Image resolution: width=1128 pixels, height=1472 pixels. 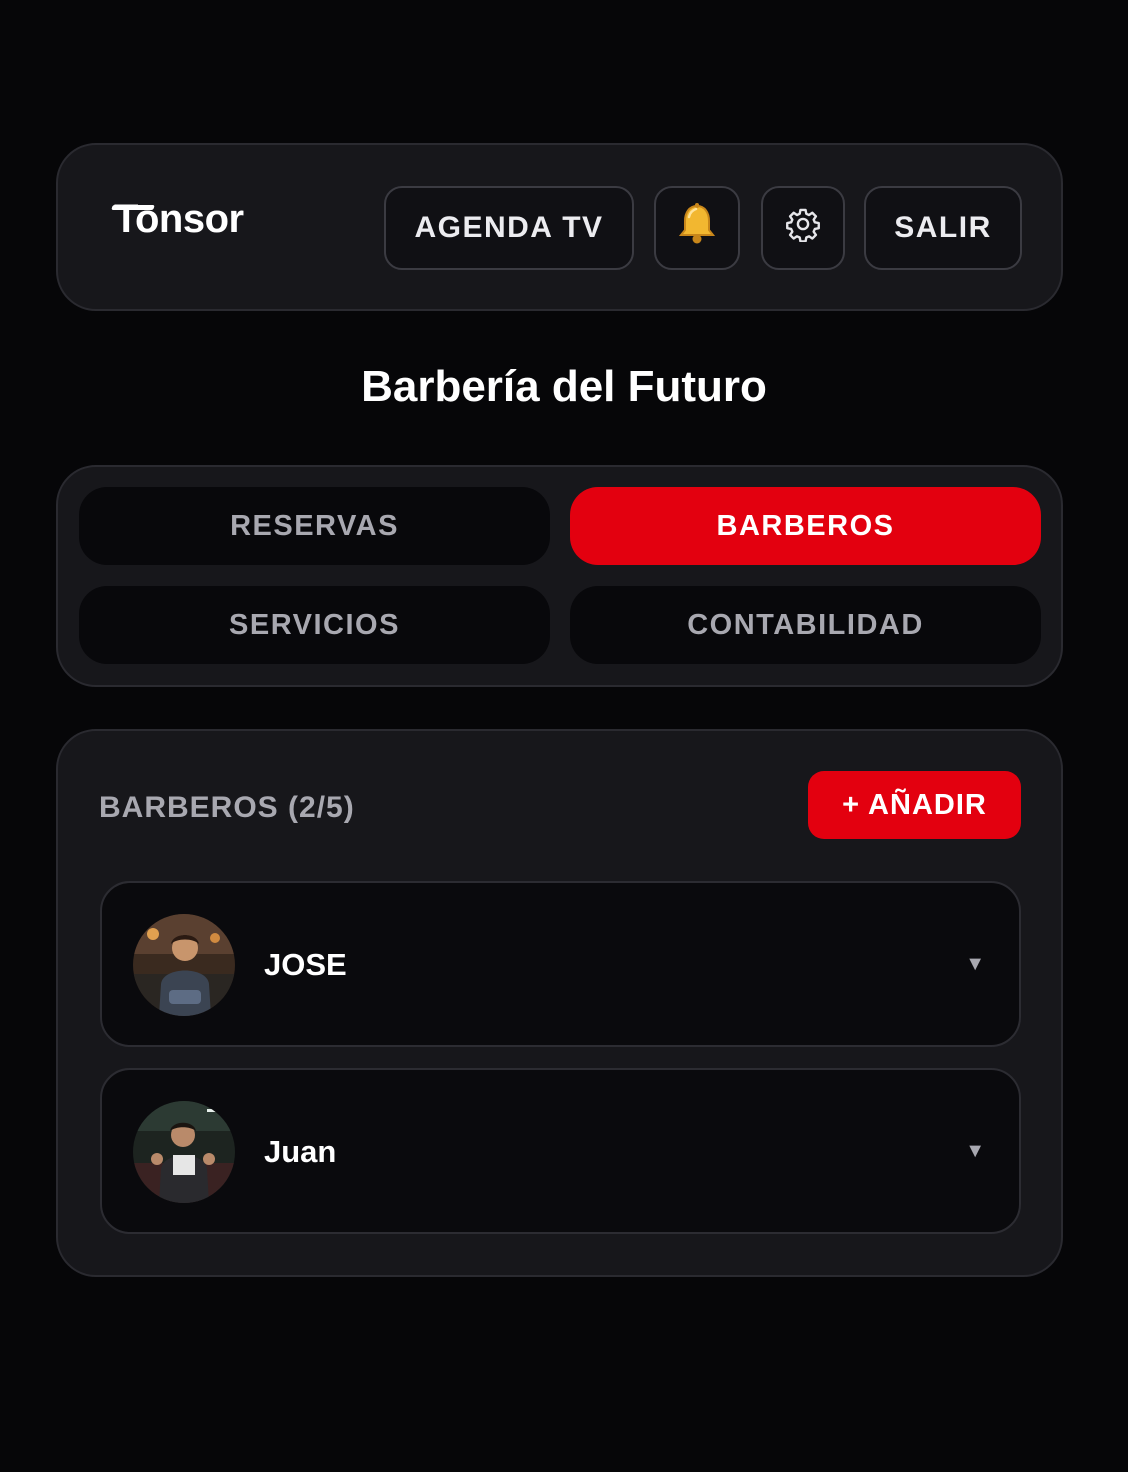 I want to click on tab-label: RESERVAS, so click(x=314, y=525).